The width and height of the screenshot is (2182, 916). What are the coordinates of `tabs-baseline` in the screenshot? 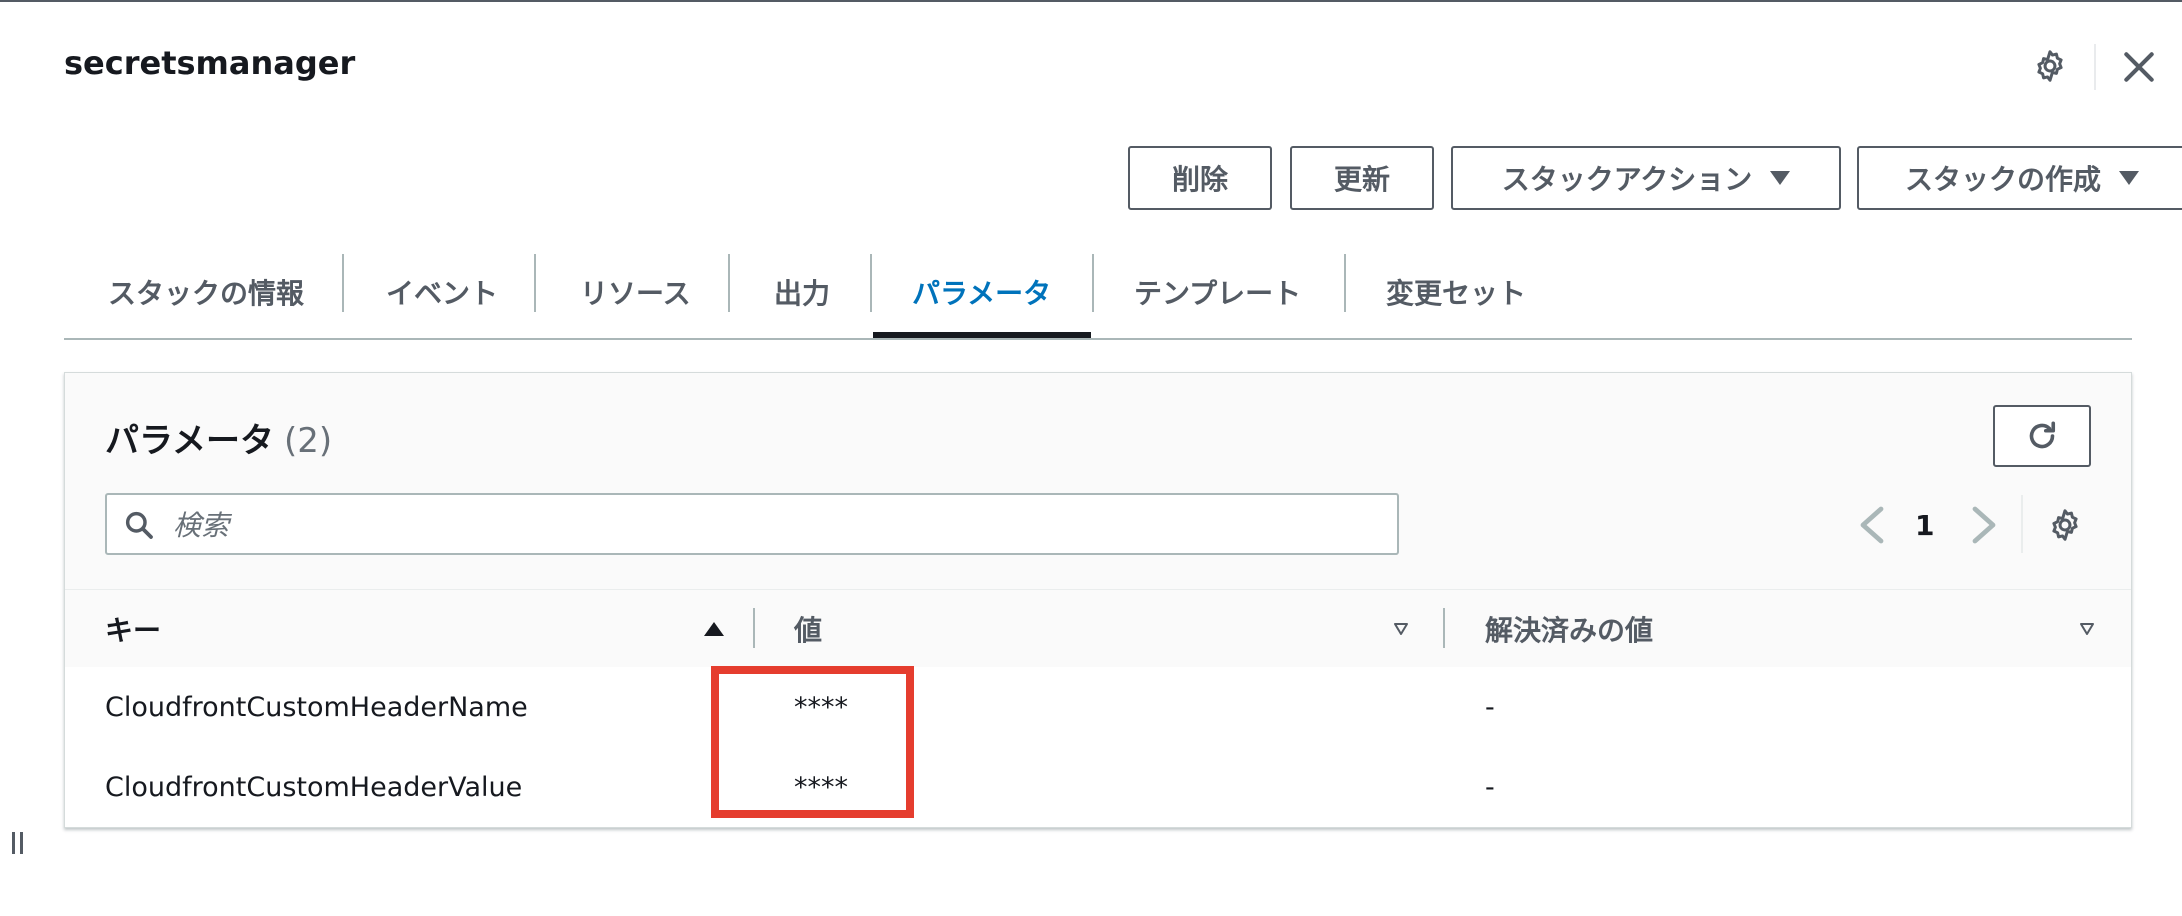 It's located at (1098, 339).